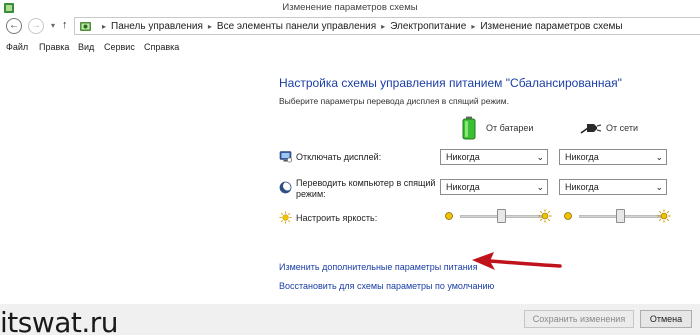  What do you see at coordinates (119, 47) in the screenshot?
I see `menu-tools: Сервис` at bounding box center [119, 47].